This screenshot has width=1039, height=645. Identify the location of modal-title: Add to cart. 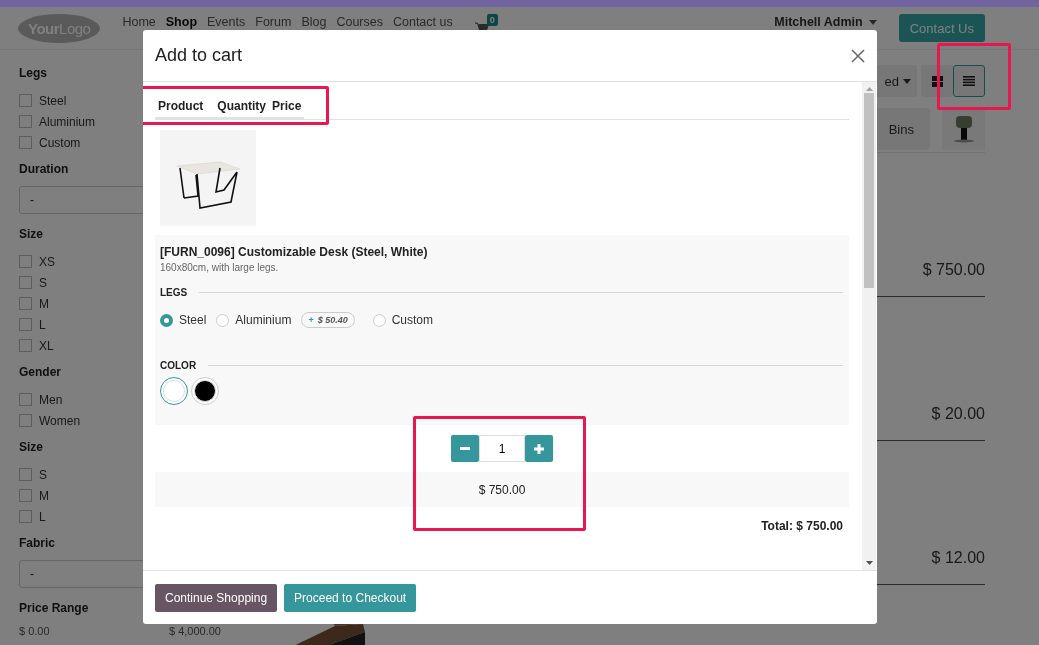
(199, 55).